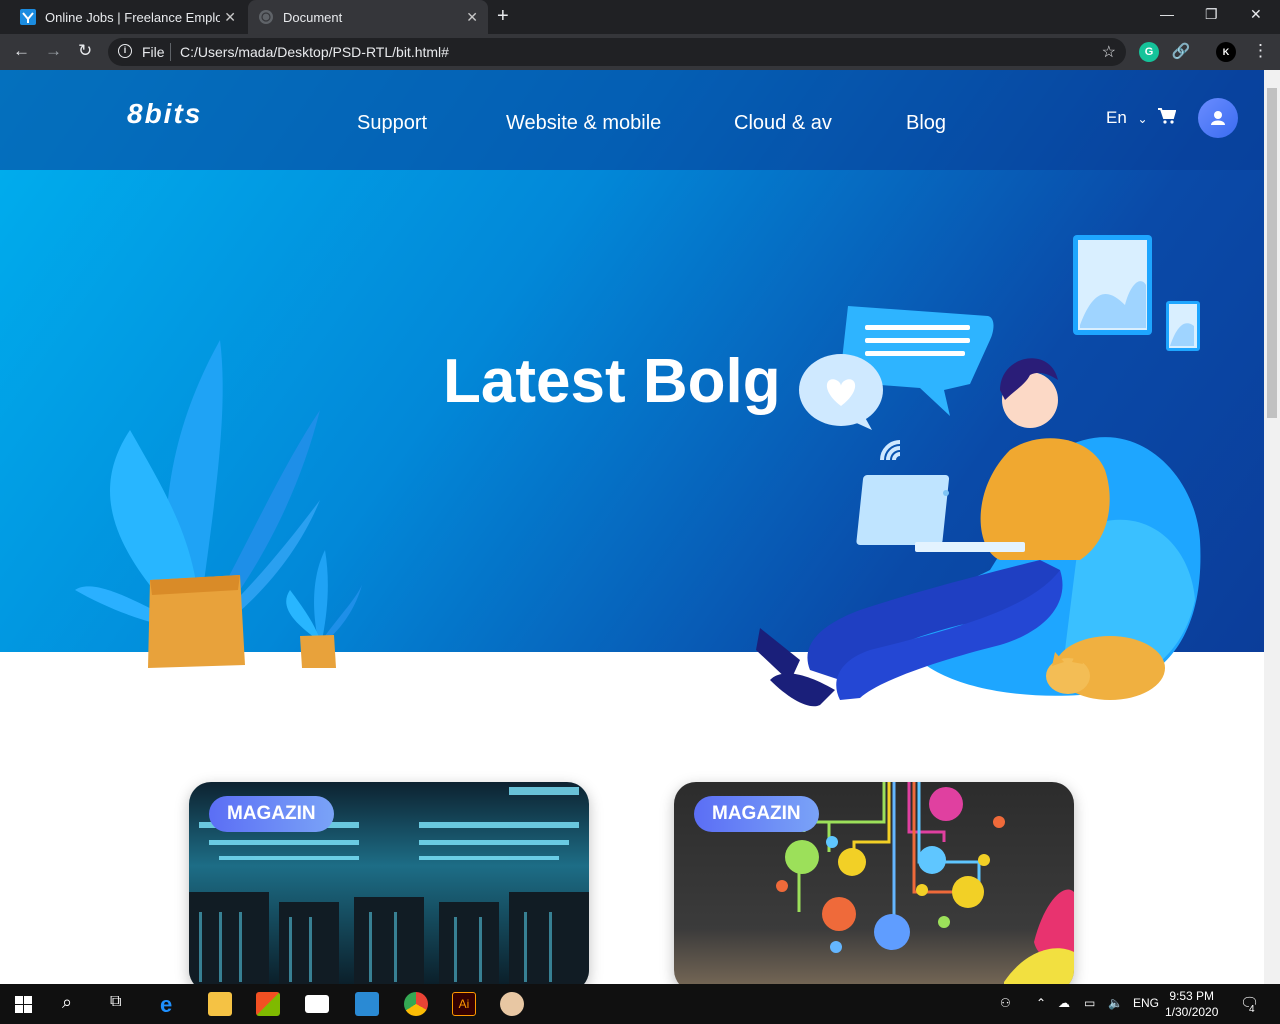  What do you see at coordinates (125, 51) in the screenshot?
I see `info-icon: i` at bounding box center [125, 51].